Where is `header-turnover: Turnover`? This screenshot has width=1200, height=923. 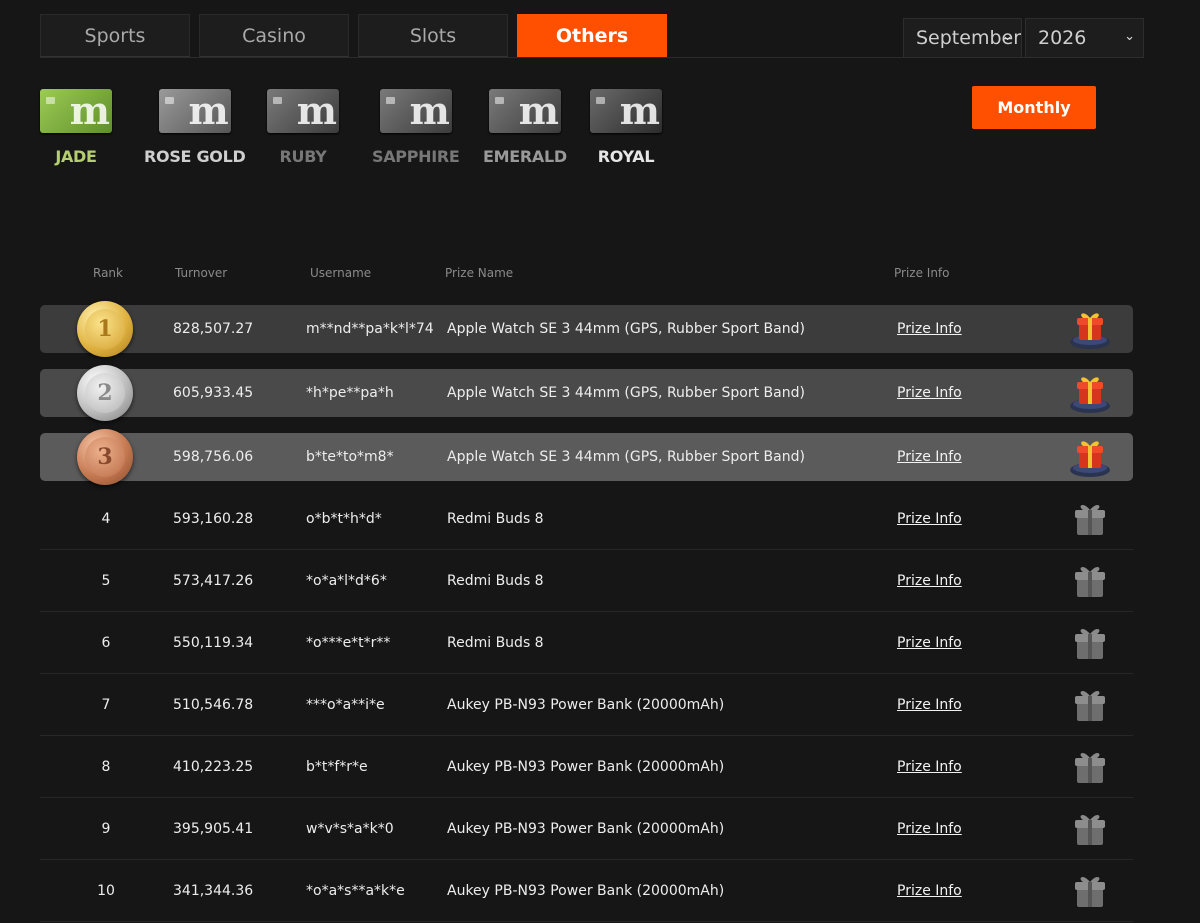
header-turnover: Turnover is located at coordinates (201, 273).